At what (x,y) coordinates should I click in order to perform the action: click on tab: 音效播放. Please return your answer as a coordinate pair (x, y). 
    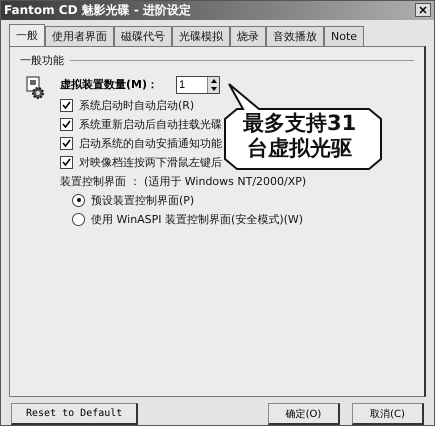
    Looking at the image, I should click on (295, 36).